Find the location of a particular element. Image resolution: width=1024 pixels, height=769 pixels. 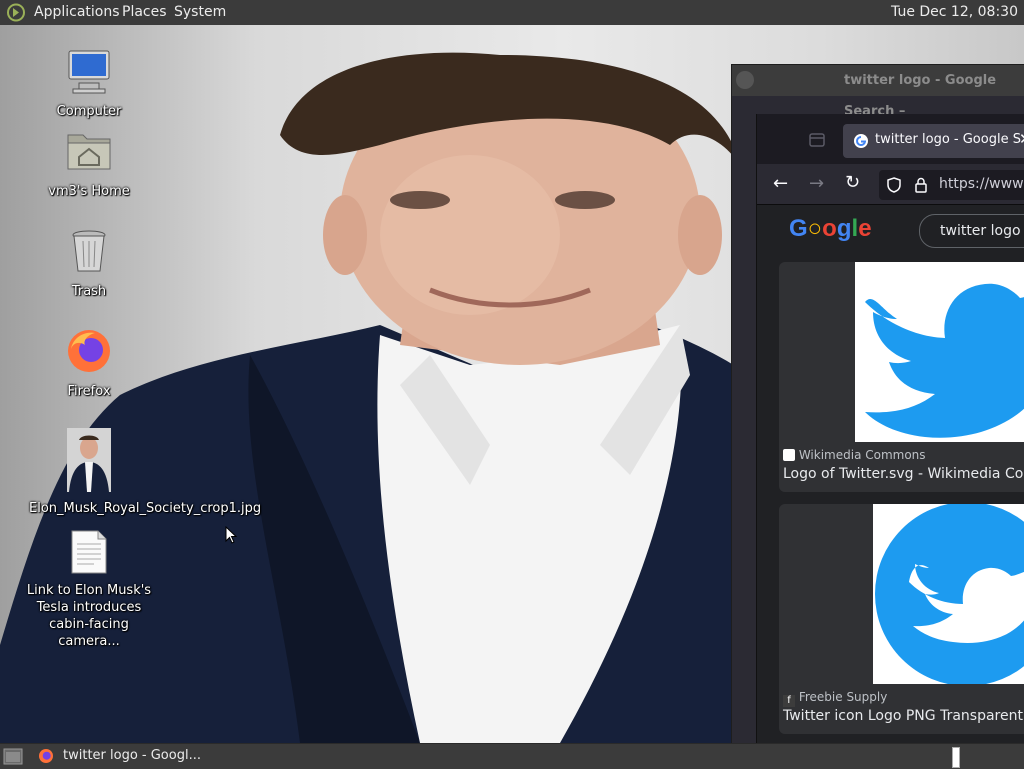

workspace-switcher is located at coordinates (956, 757).